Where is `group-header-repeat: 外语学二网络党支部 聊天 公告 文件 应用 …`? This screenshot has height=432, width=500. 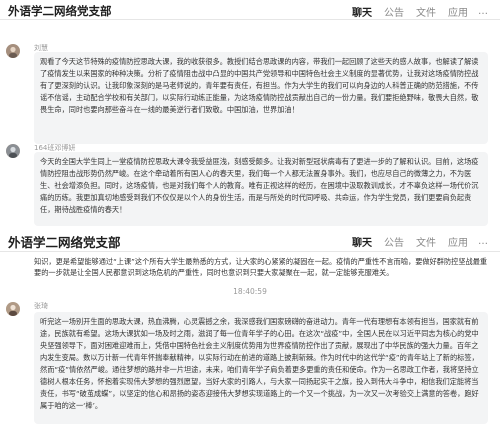 group-header-repeat: 外语学二网络党支部 聊天 公告 文件 应用 … is located at coordinates (250, 240).